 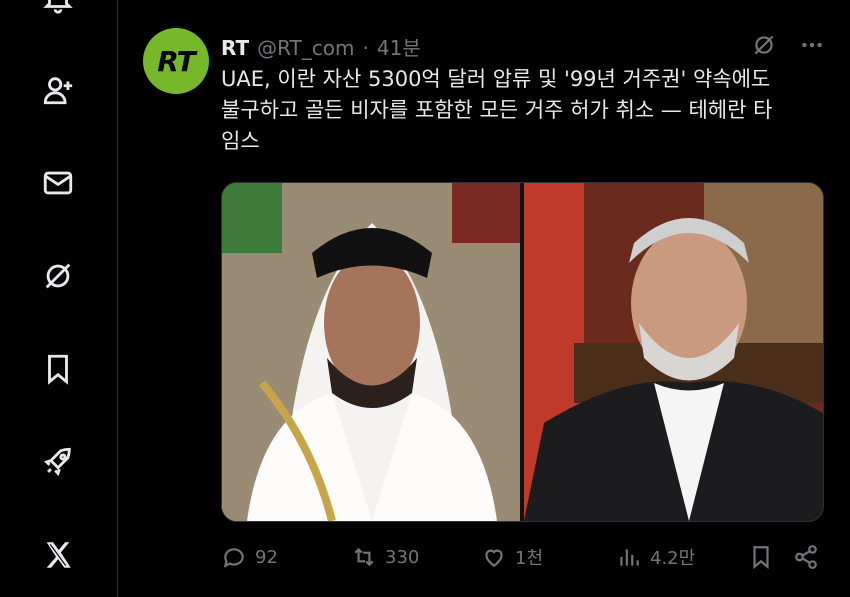 I want to click on like-count: 1천, so click(x=529, y=558).